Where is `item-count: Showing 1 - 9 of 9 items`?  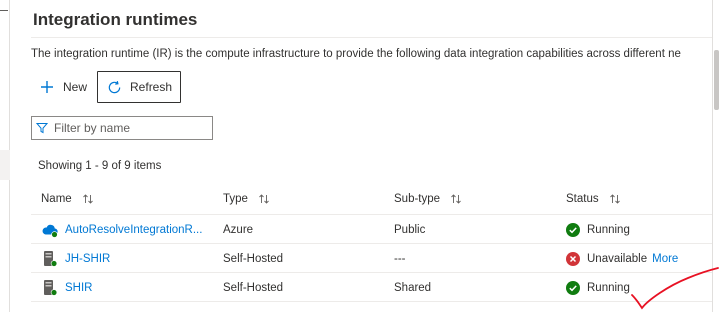
item-count: Showing 1 - 9 of 9 items is located at coordinates (100, 166).